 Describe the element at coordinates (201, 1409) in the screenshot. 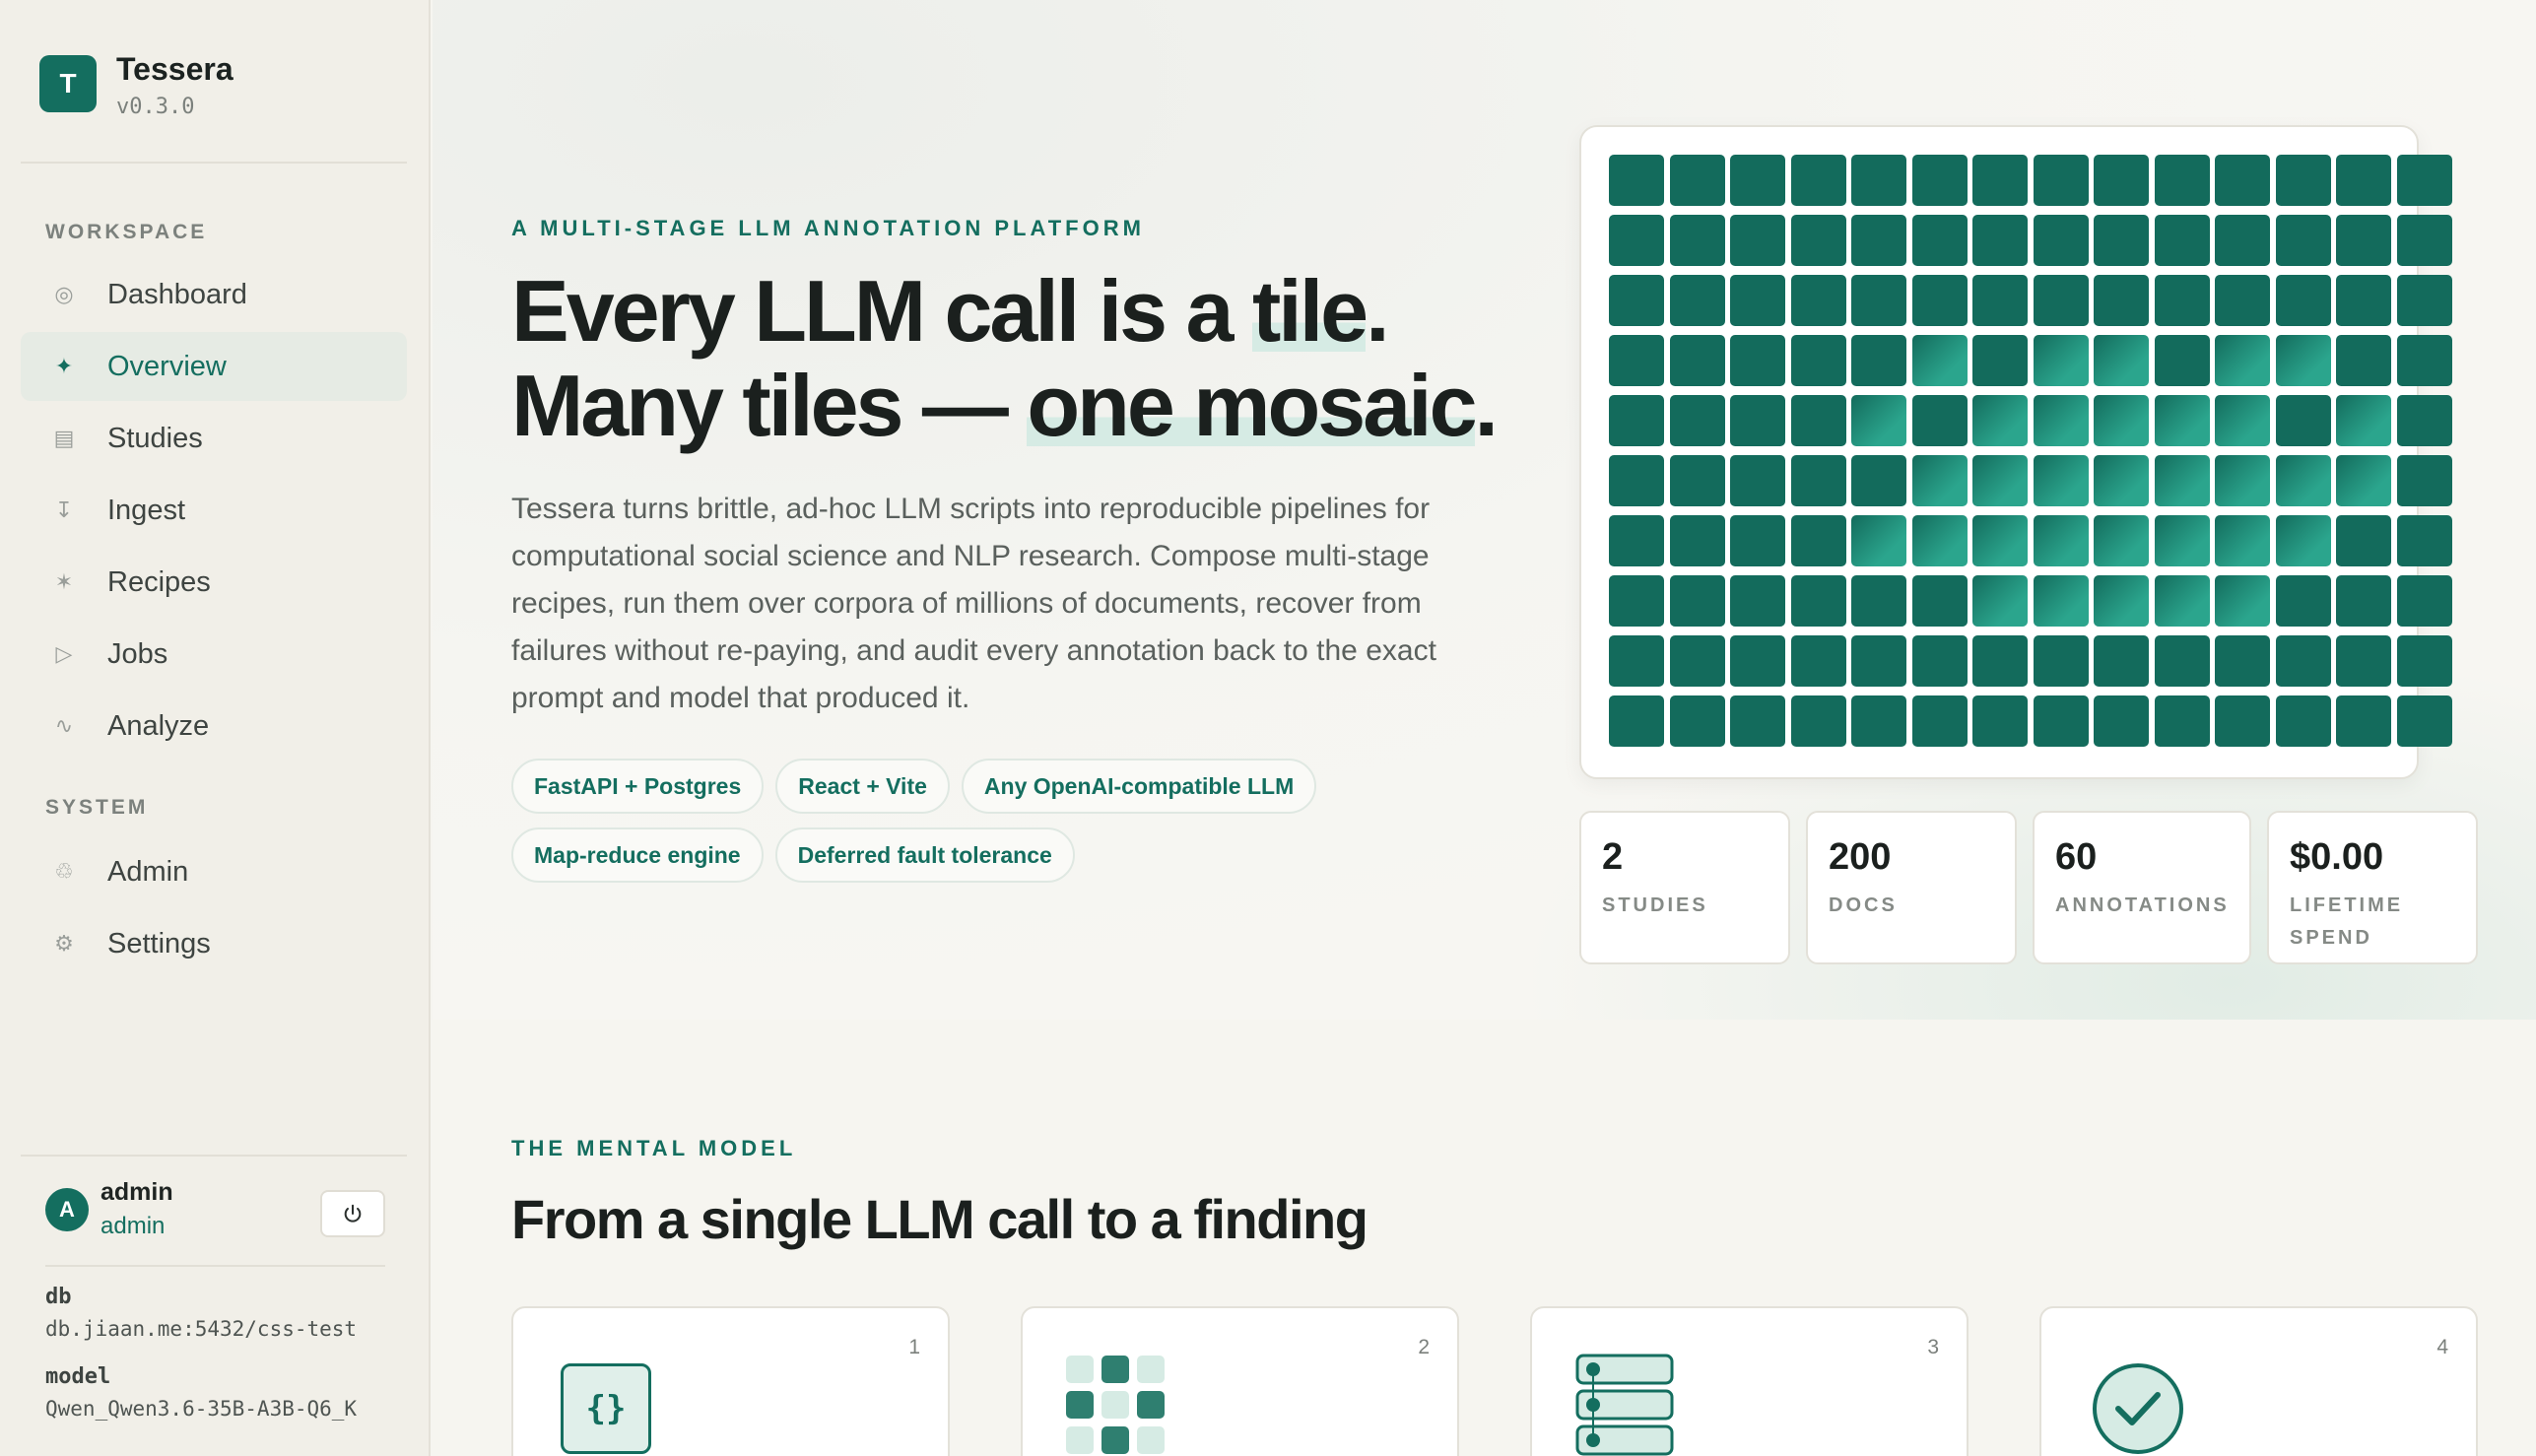

I see `model-value: Qwen_Qwen3.6-35B-A3B-Q6_K` at that location.